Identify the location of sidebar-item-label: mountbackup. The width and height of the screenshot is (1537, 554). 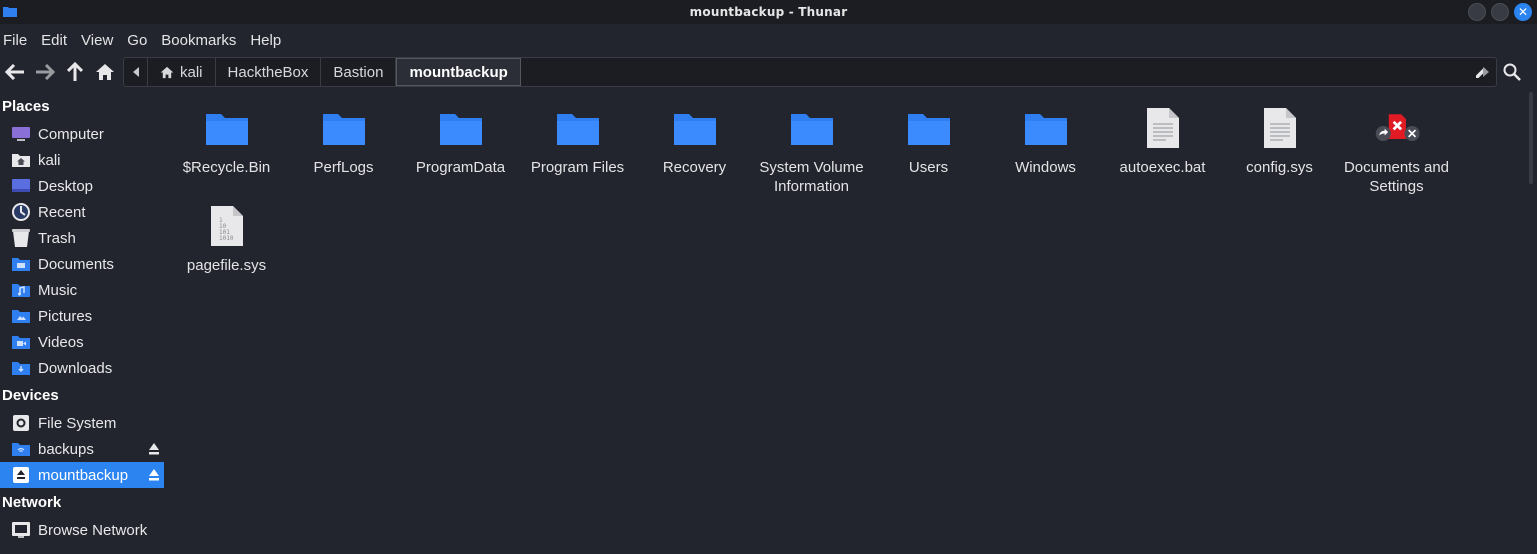
(83, 475).